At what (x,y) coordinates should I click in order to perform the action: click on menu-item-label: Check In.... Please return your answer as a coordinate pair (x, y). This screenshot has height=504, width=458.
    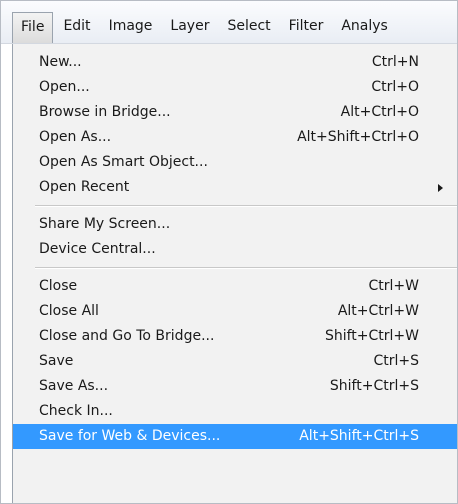
    Looking at the image, I should click on (76, 411).